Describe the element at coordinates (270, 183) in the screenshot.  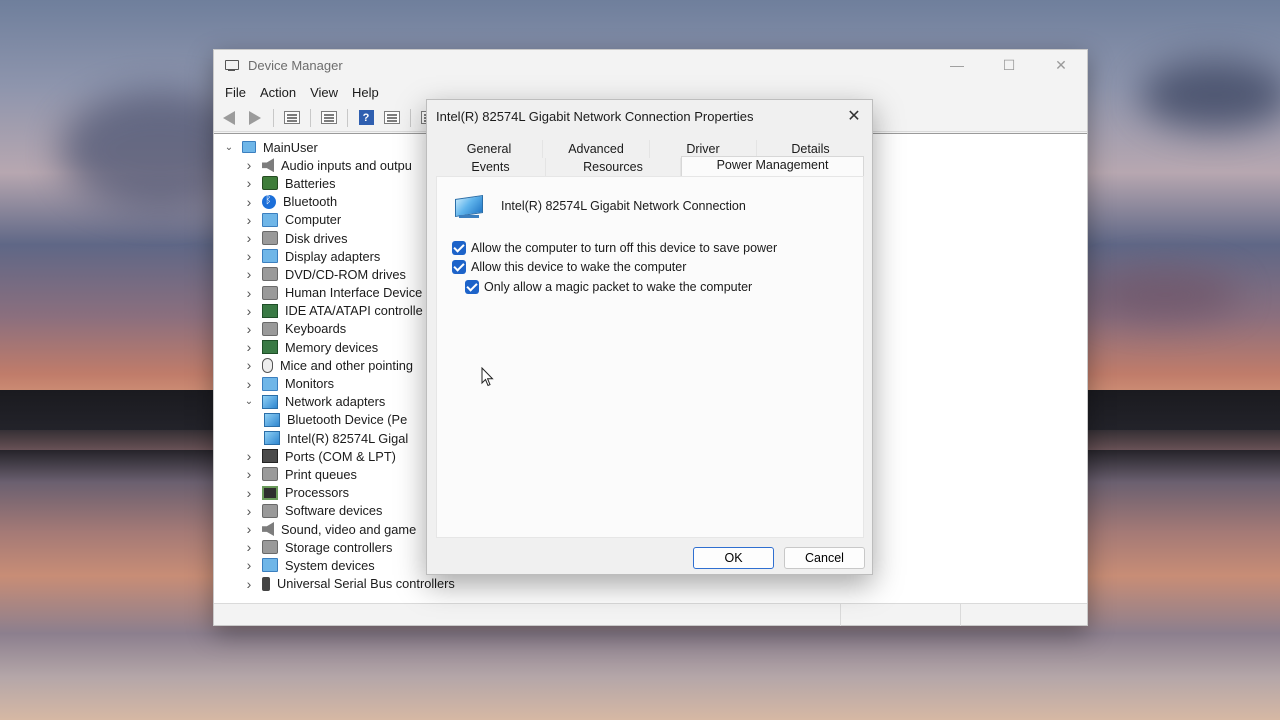
I see `battery-icon` at that location.